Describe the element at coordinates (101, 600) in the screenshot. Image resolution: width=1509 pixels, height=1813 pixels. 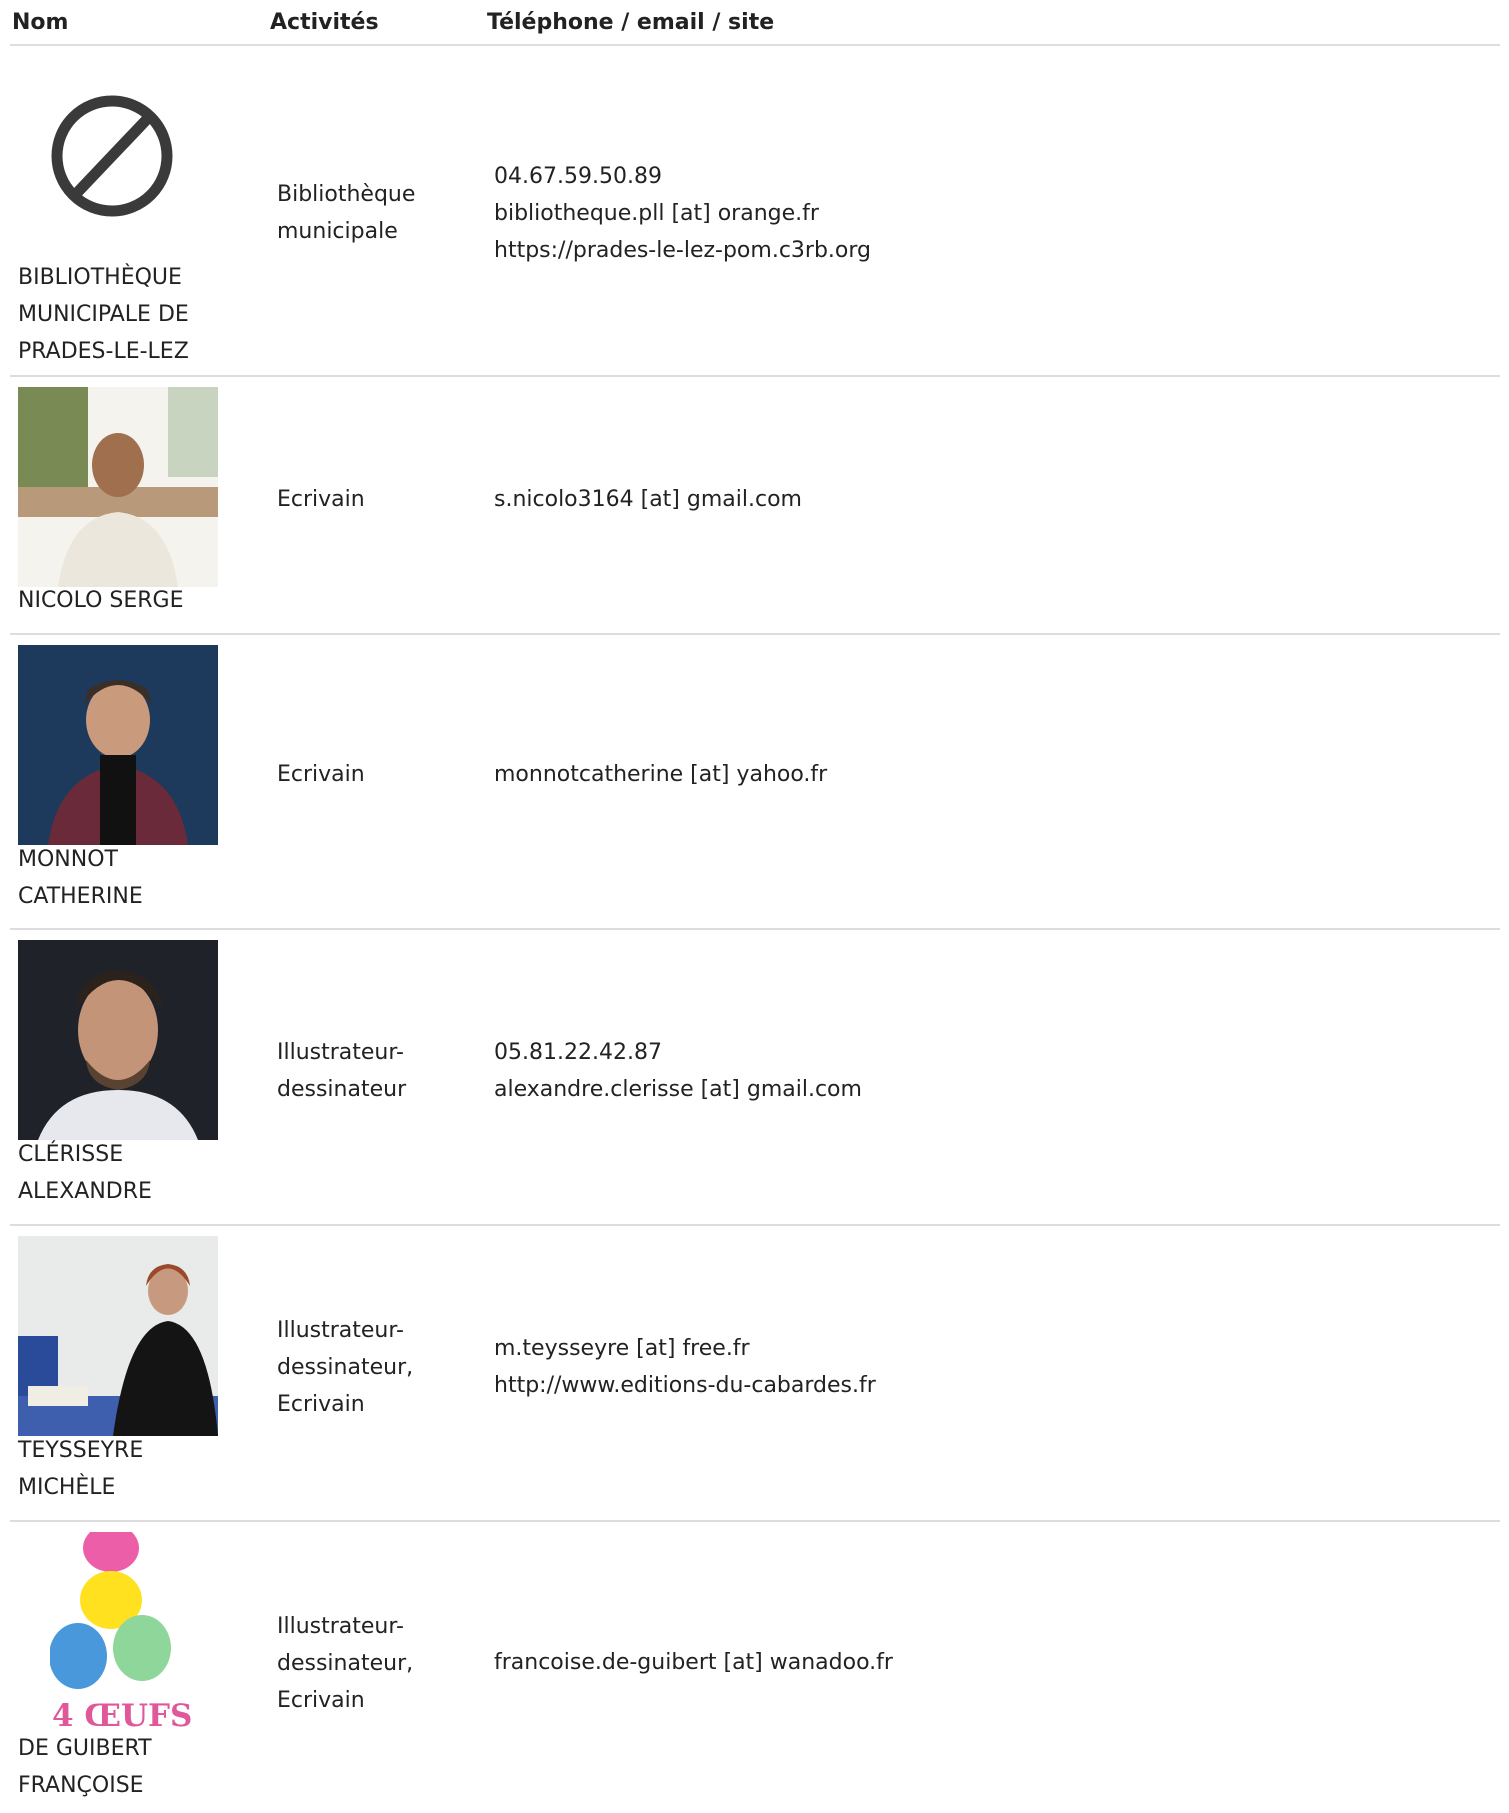
I see `name-cell: NICOLO SERGE` at that location.